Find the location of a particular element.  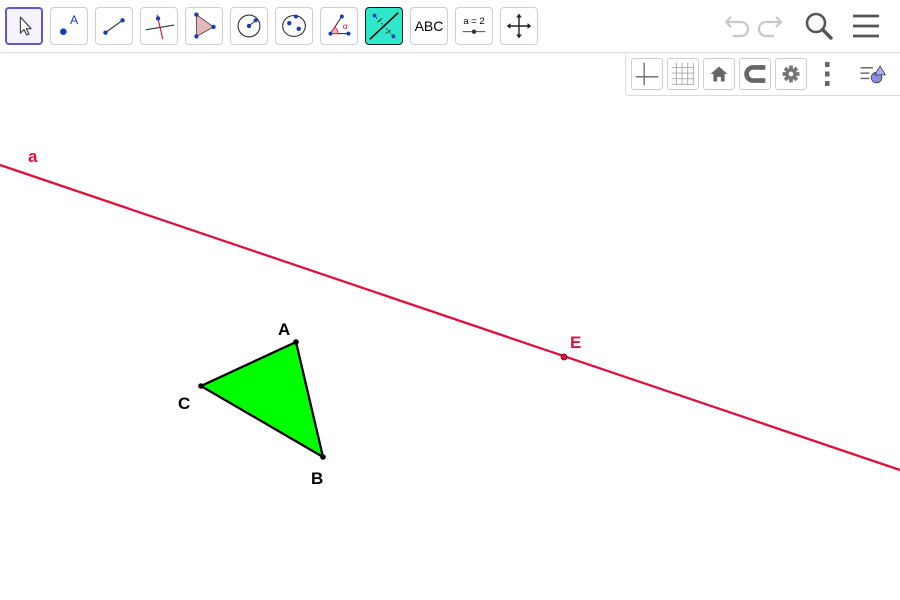

slider-tool-label: a = 2 is located at coordinates (473, 21).